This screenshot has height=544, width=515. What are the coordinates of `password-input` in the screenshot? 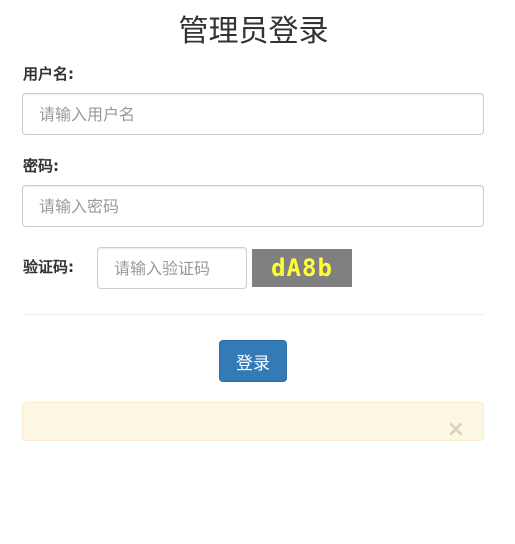 It's located at (253, 206).